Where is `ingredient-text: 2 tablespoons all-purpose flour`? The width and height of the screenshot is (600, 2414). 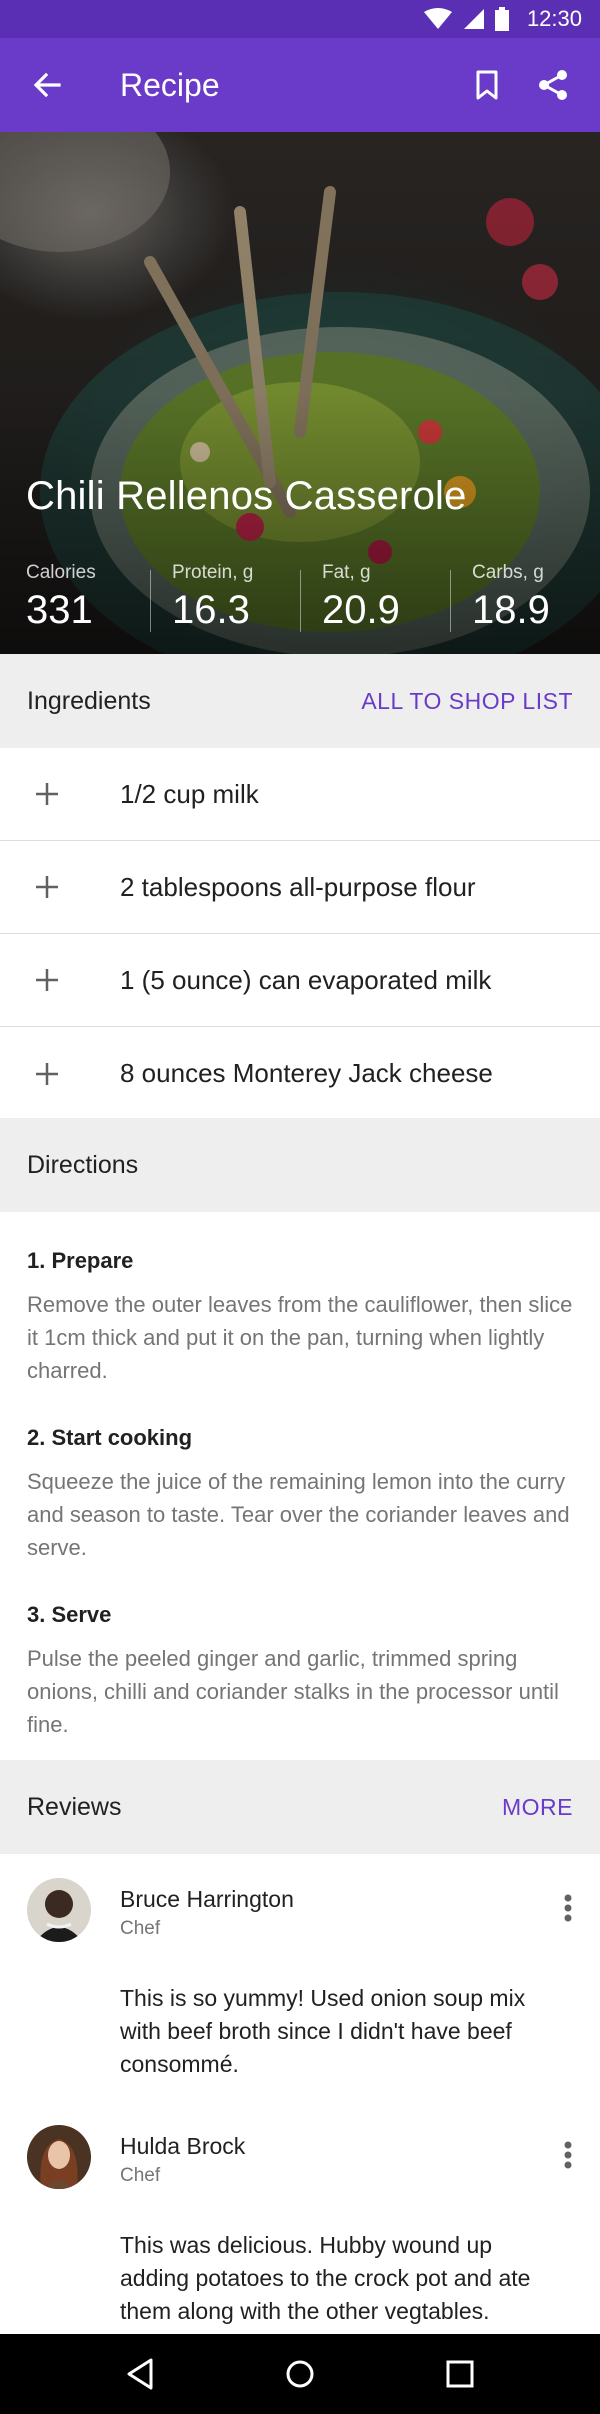
ingredient-text: 2 tablespoons all-purpose flour is located at coordinates (298, 886).